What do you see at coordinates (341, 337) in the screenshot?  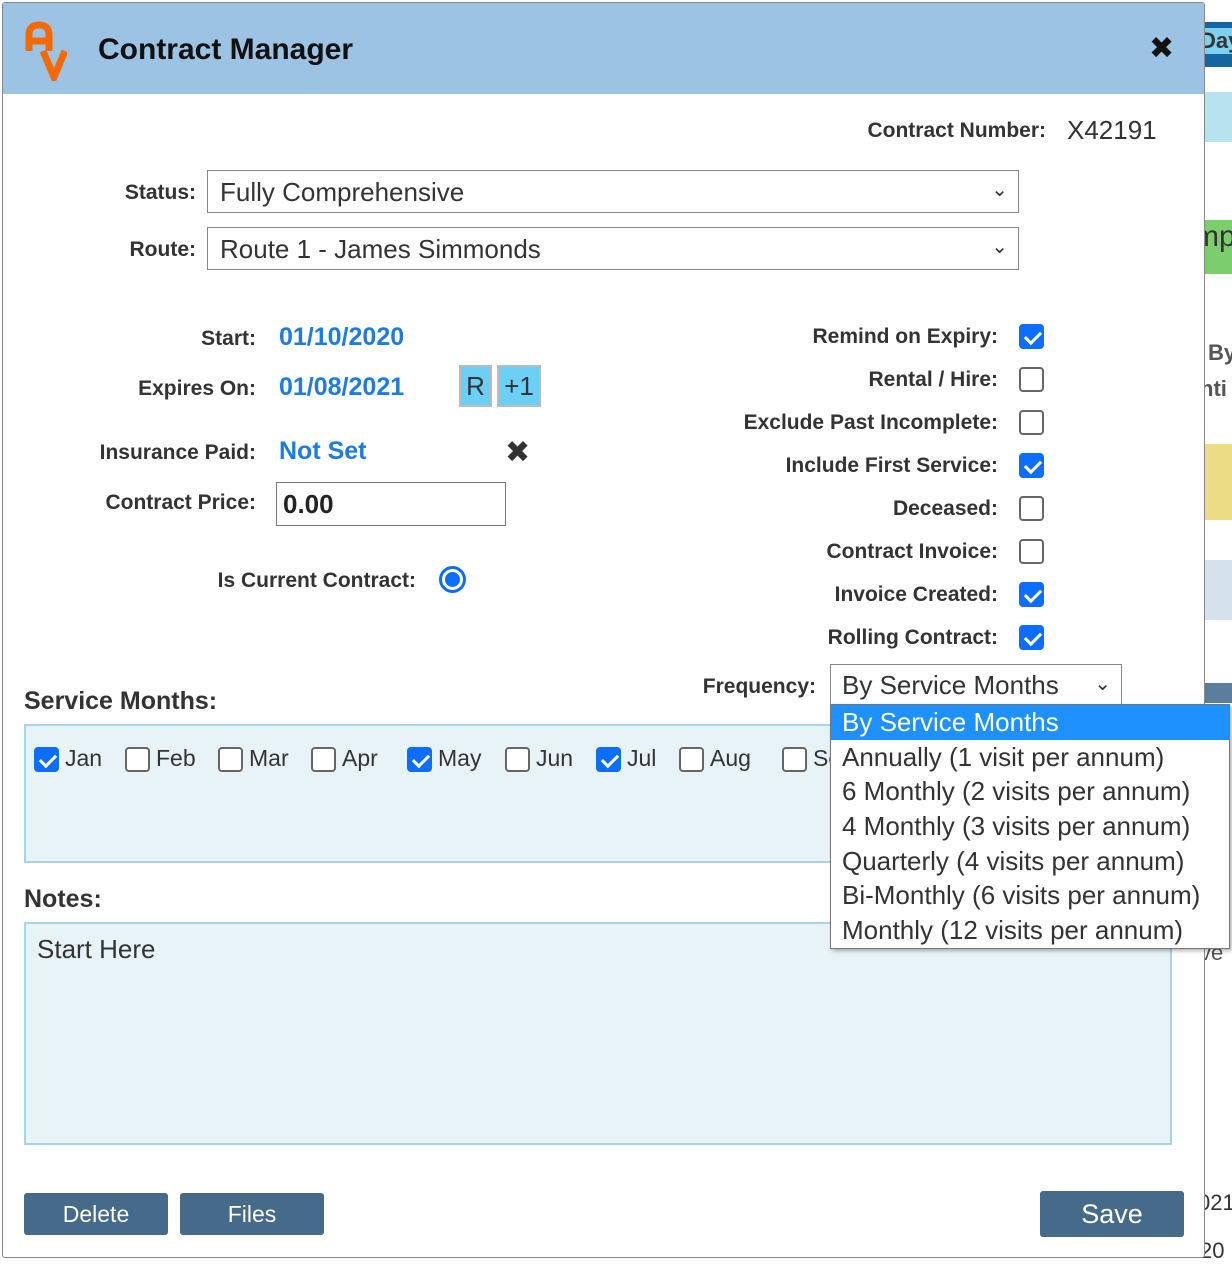 I see `start-date-link: 01/10/2020` at bounding box center [341, 337].